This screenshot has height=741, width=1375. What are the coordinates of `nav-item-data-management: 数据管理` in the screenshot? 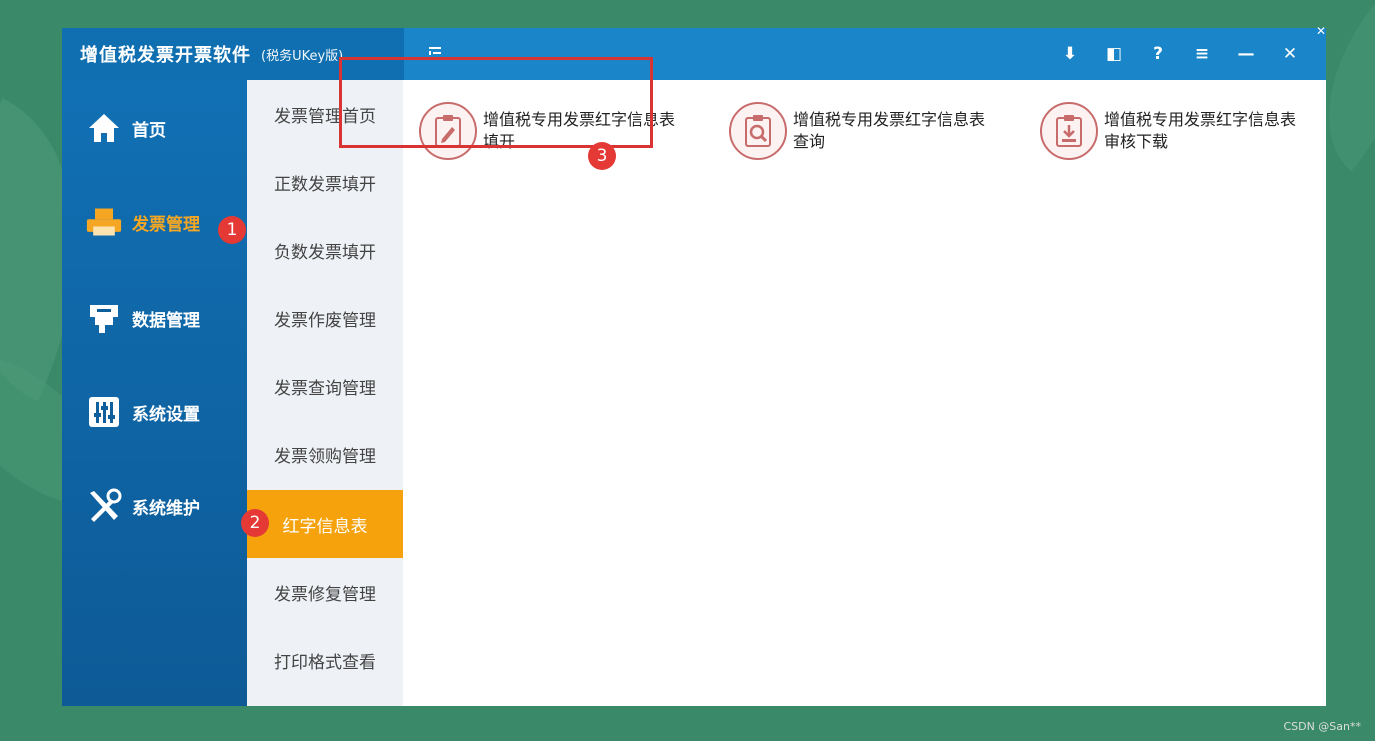 It's located at (154, 318).